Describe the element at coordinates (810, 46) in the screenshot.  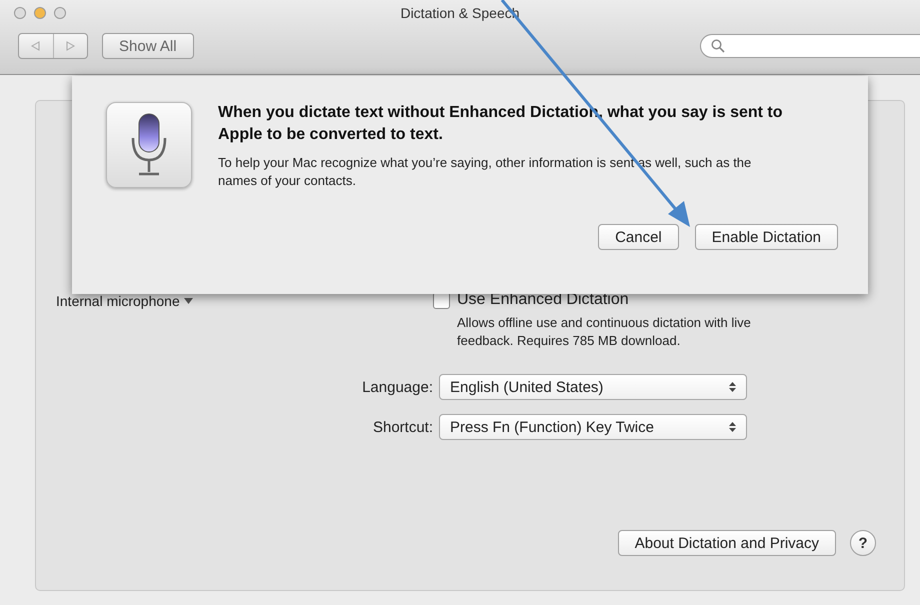
I see `search-field` at that location.